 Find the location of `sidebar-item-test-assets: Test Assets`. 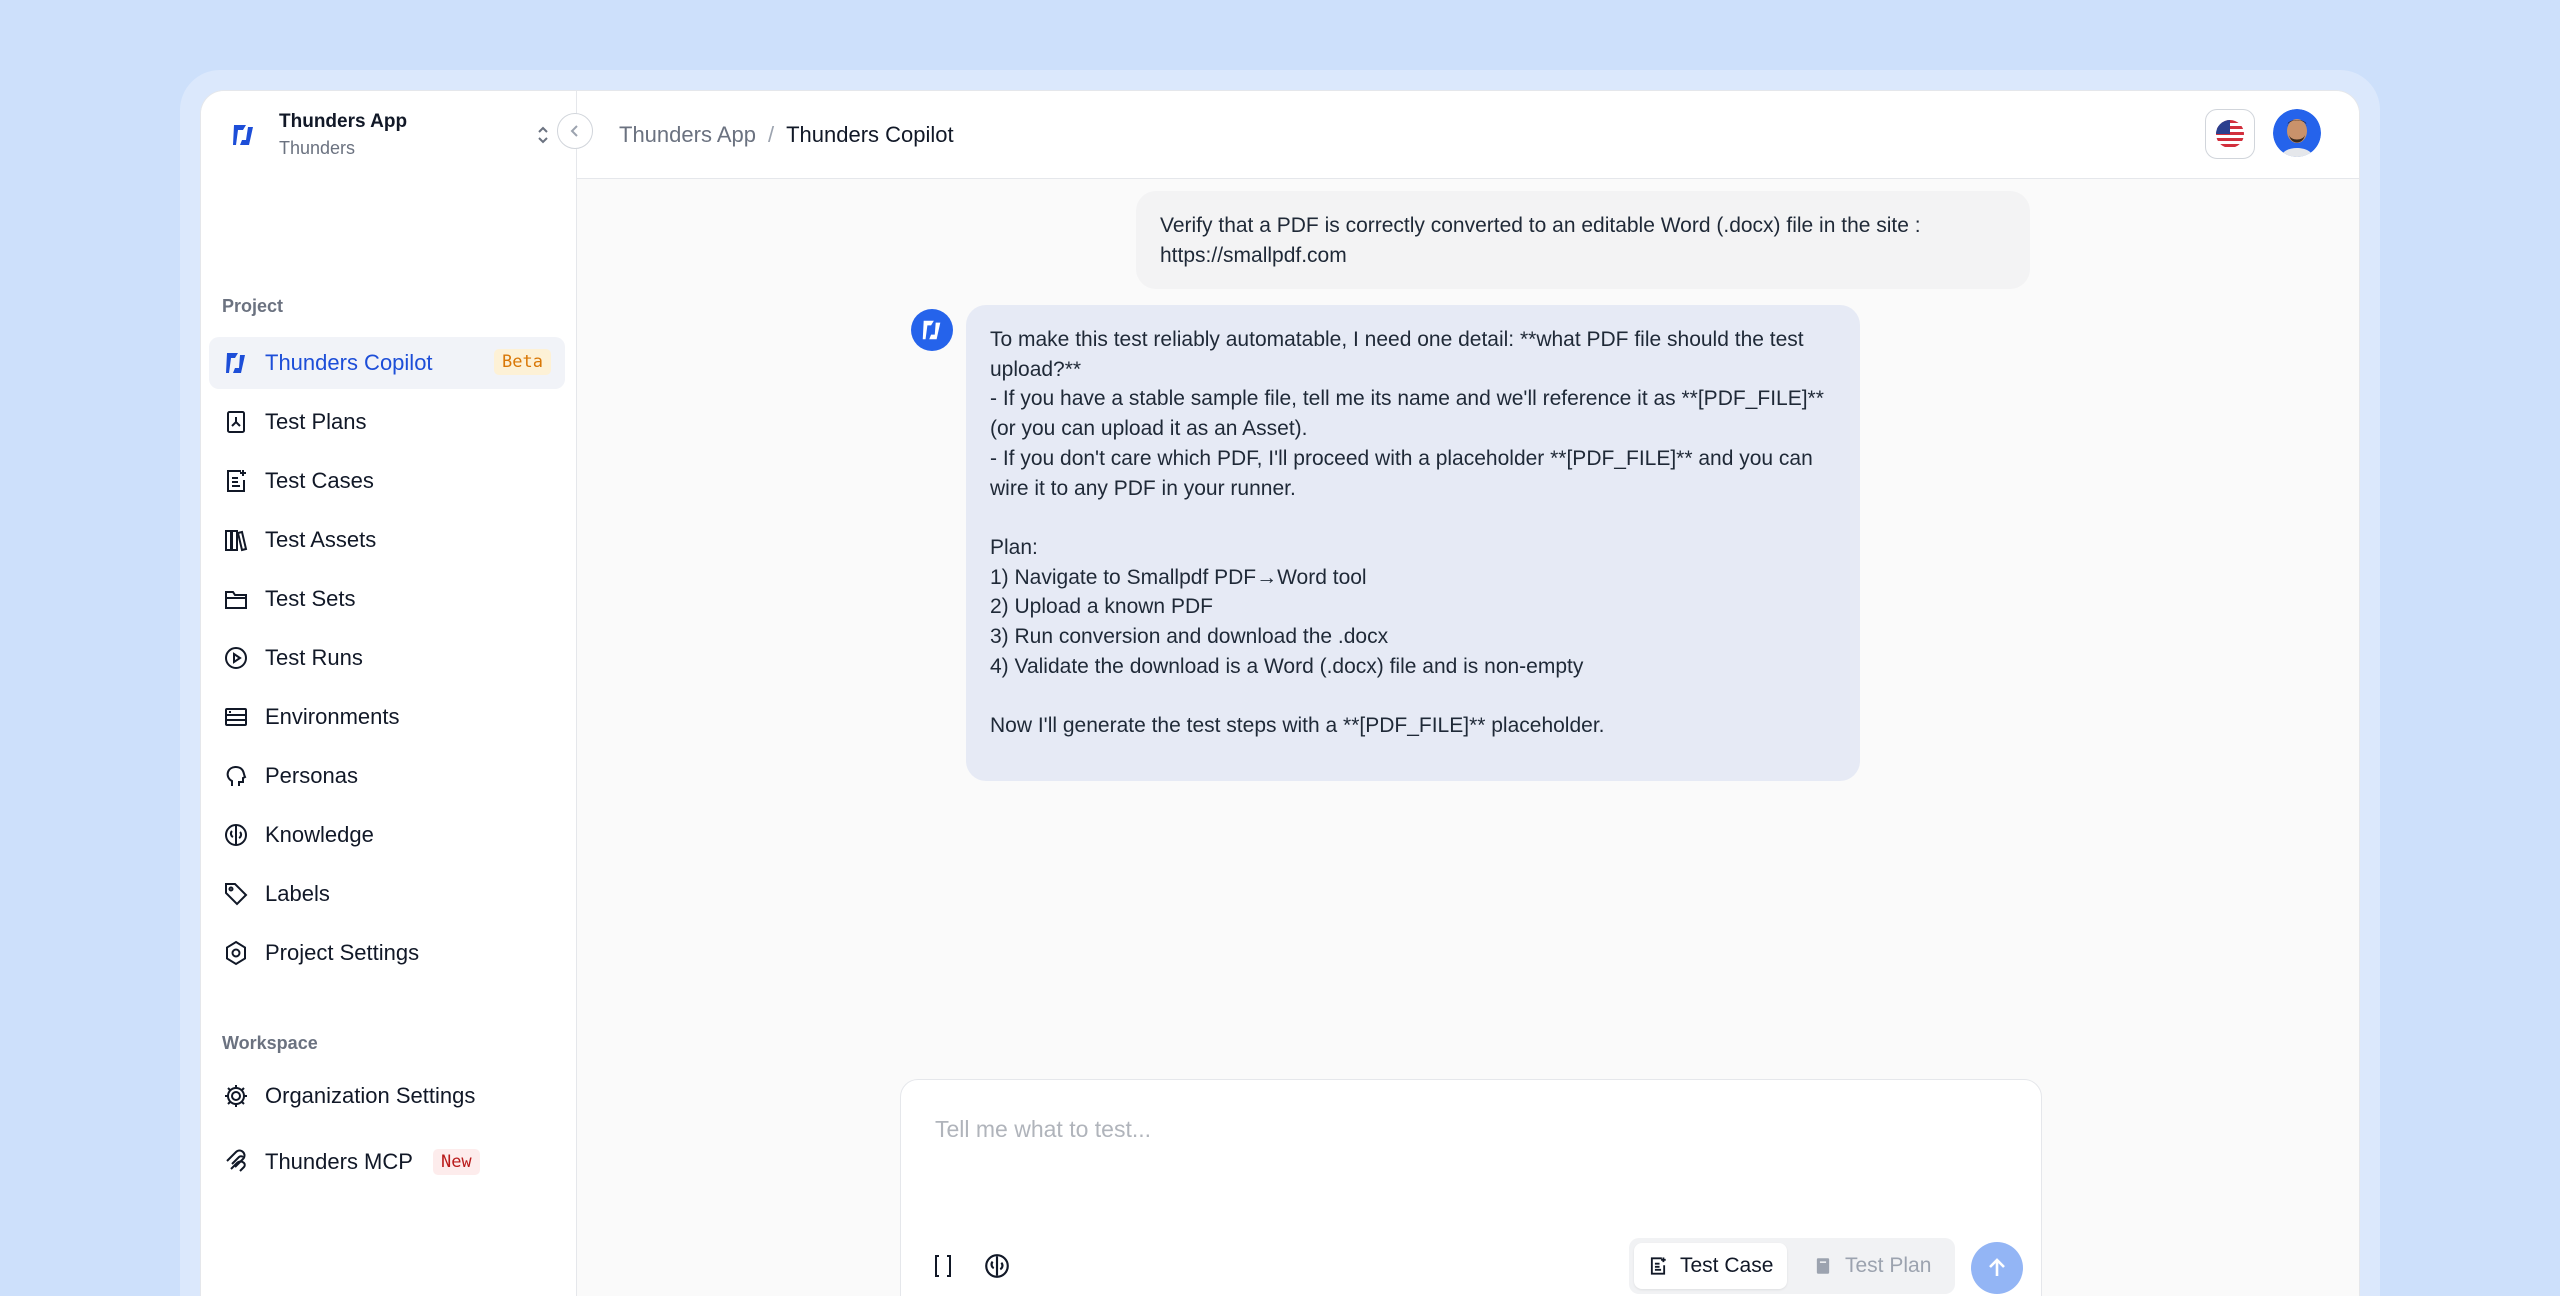

sidebar-item-test-assets: Test Assets is located at coordinates (387, 540).